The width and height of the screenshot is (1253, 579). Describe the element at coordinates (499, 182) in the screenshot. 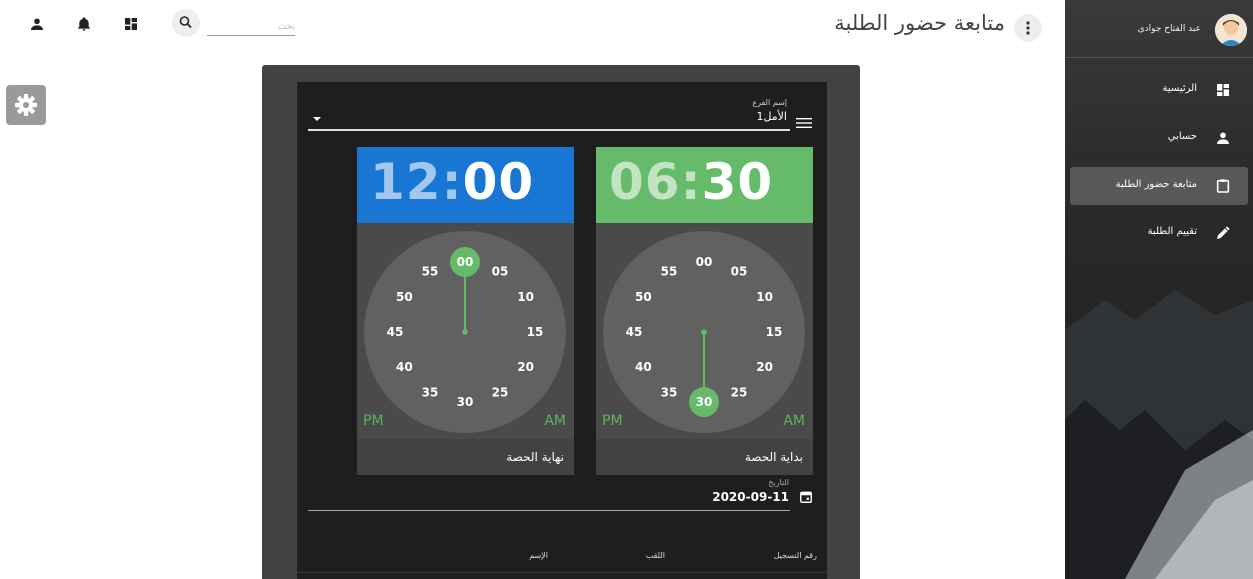

I see `end-minutes: 00` at that location.